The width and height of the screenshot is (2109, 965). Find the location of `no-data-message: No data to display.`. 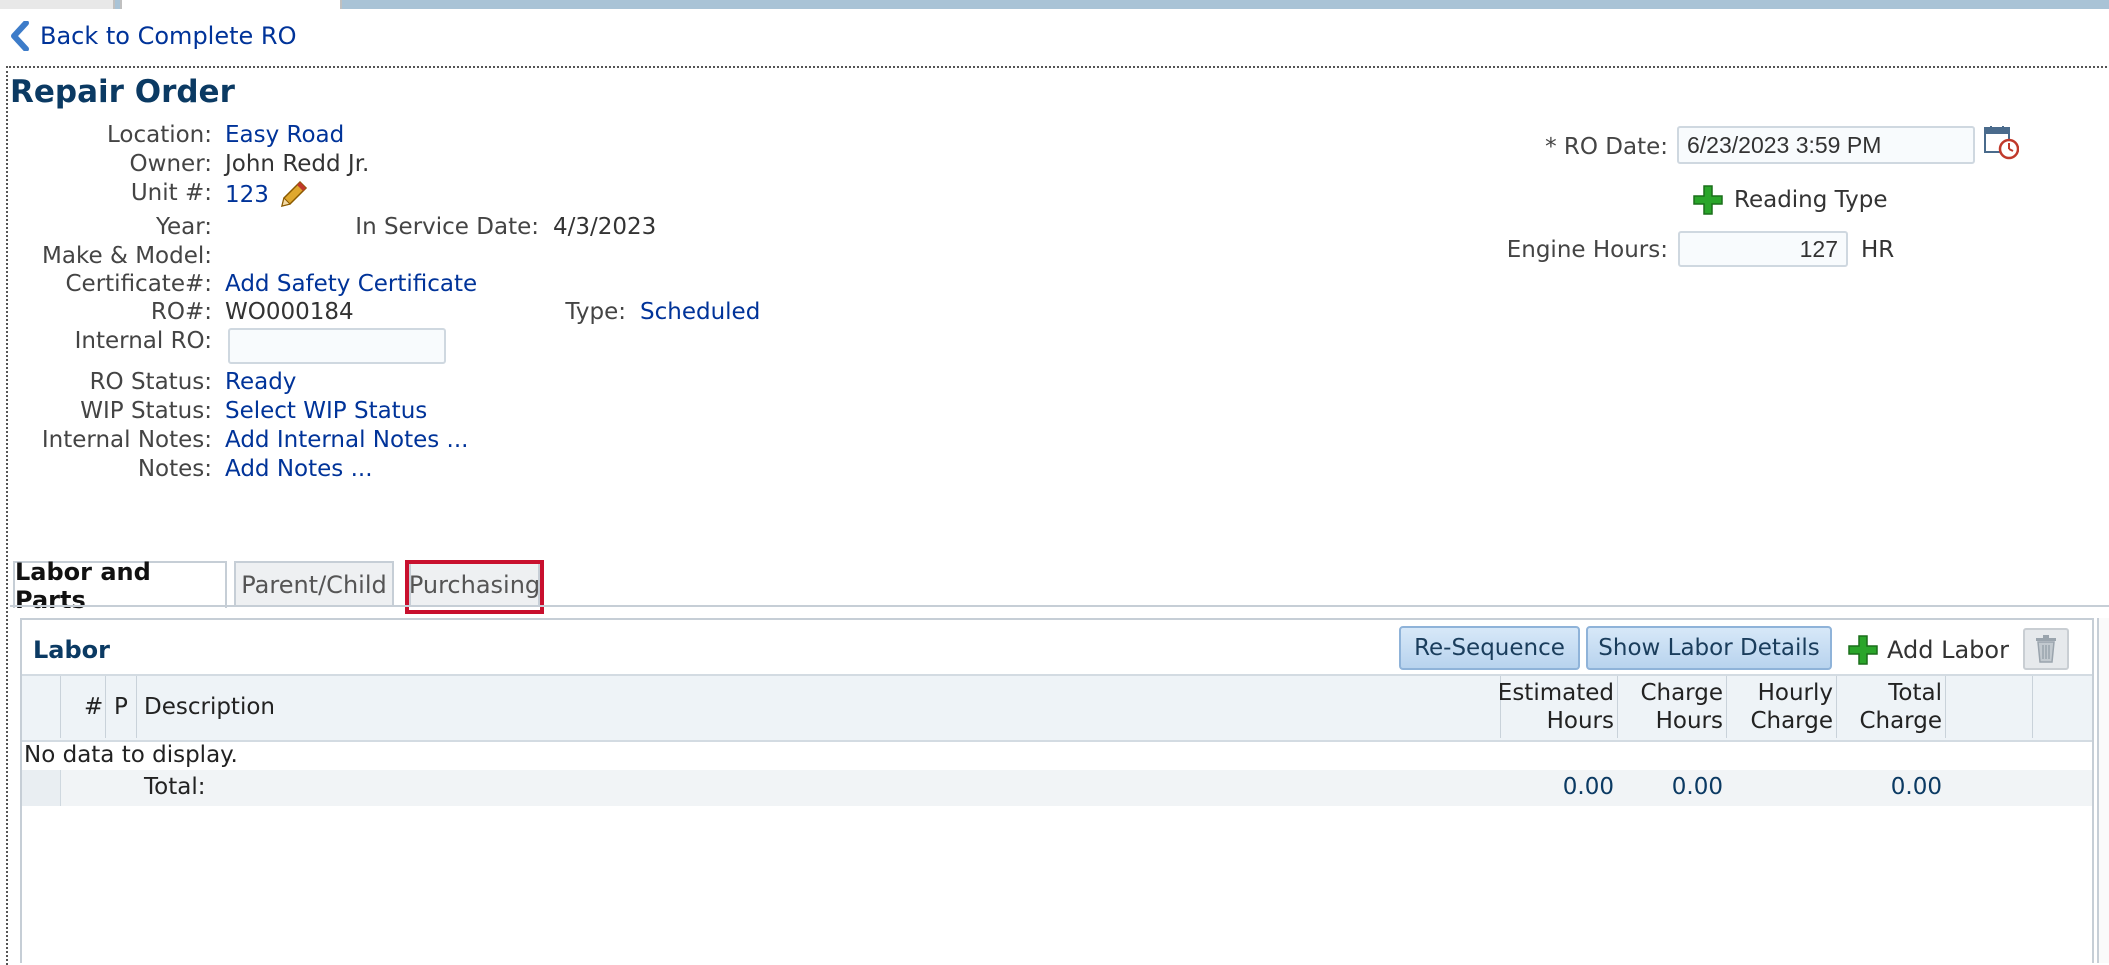

no-data-message: No data to display. is located at coordinates (131, 755).